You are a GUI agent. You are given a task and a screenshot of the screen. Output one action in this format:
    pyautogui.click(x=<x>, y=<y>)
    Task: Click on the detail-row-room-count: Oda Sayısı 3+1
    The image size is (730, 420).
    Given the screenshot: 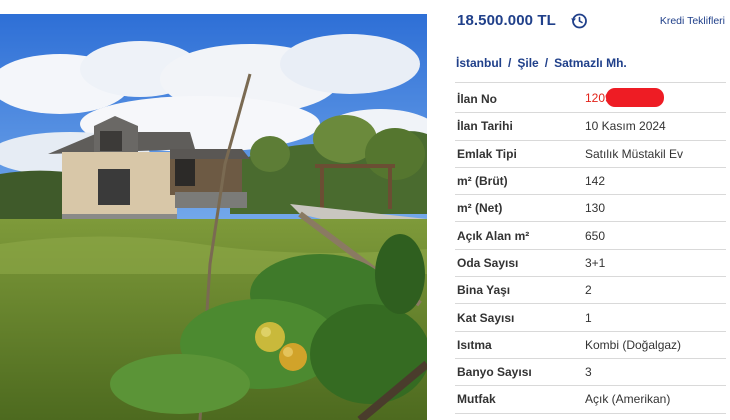 What is the action you would take?
    pyautogui.click(x=590, y=264)
    